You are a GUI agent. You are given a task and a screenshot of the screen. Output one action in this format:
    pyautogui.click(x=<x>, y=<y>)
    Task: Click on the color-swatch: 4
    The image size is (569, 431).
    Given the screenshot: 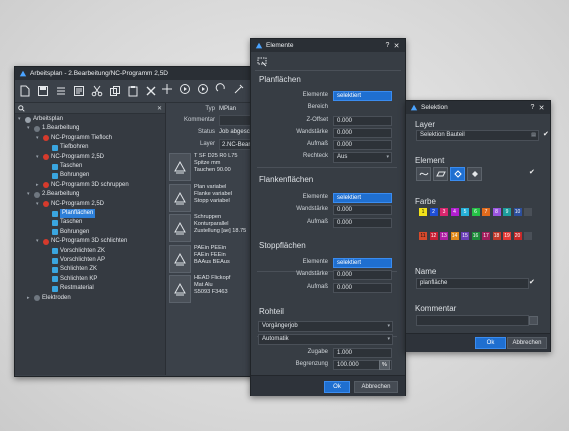 What is the action you would take?
    pyautogui.click(x=454, y=212)
    